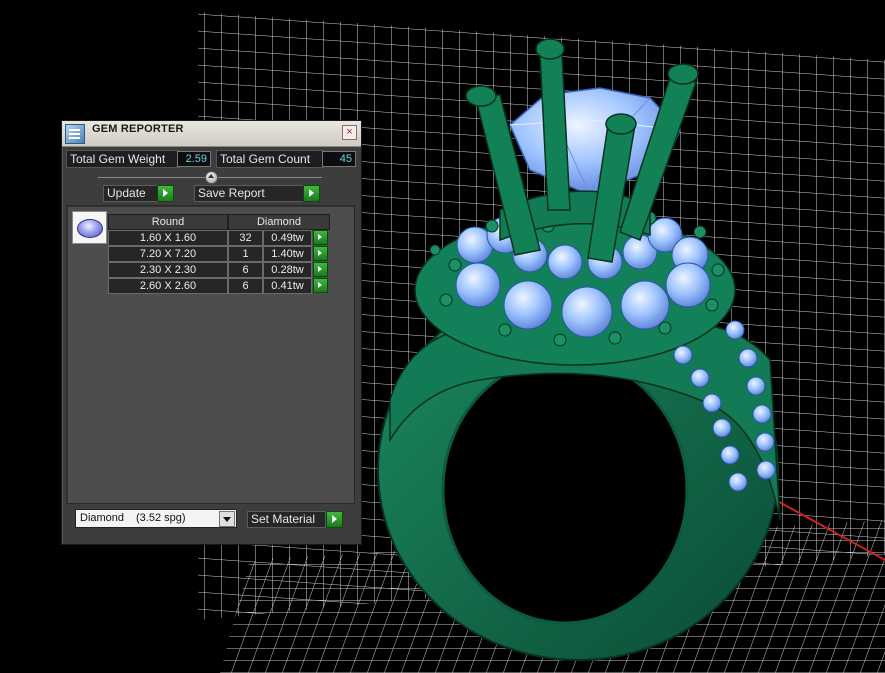 This screenshot has height=673, width=885. Describe the element at coordinates (287, 270) in the screenshot. I see `gem-weight: 0.28tw` at that location.